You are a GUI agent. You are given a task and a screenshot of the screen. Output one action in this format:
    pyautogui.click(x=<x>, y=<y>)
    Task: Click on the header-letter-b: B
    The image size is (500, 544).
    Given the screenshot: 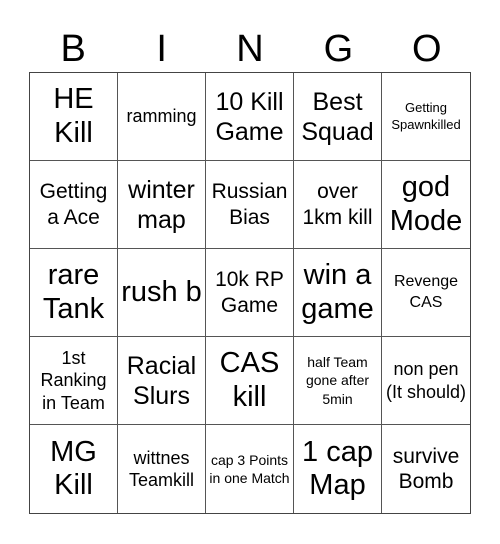 What is the action you would take?
    pyautogui.click(x=73, y=49)
    